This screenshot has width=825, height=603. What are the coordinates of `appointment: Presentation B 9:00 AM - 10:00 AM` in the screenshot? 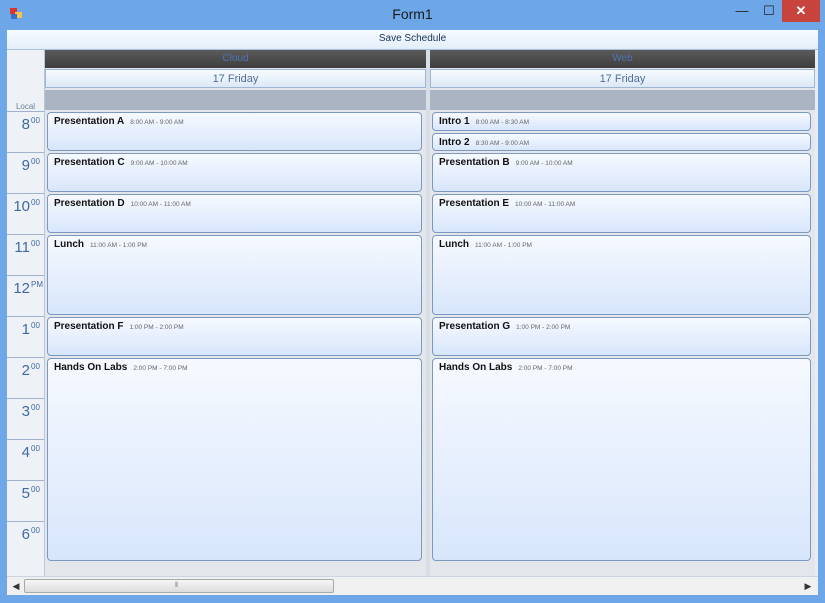 It's located at (621, 172).